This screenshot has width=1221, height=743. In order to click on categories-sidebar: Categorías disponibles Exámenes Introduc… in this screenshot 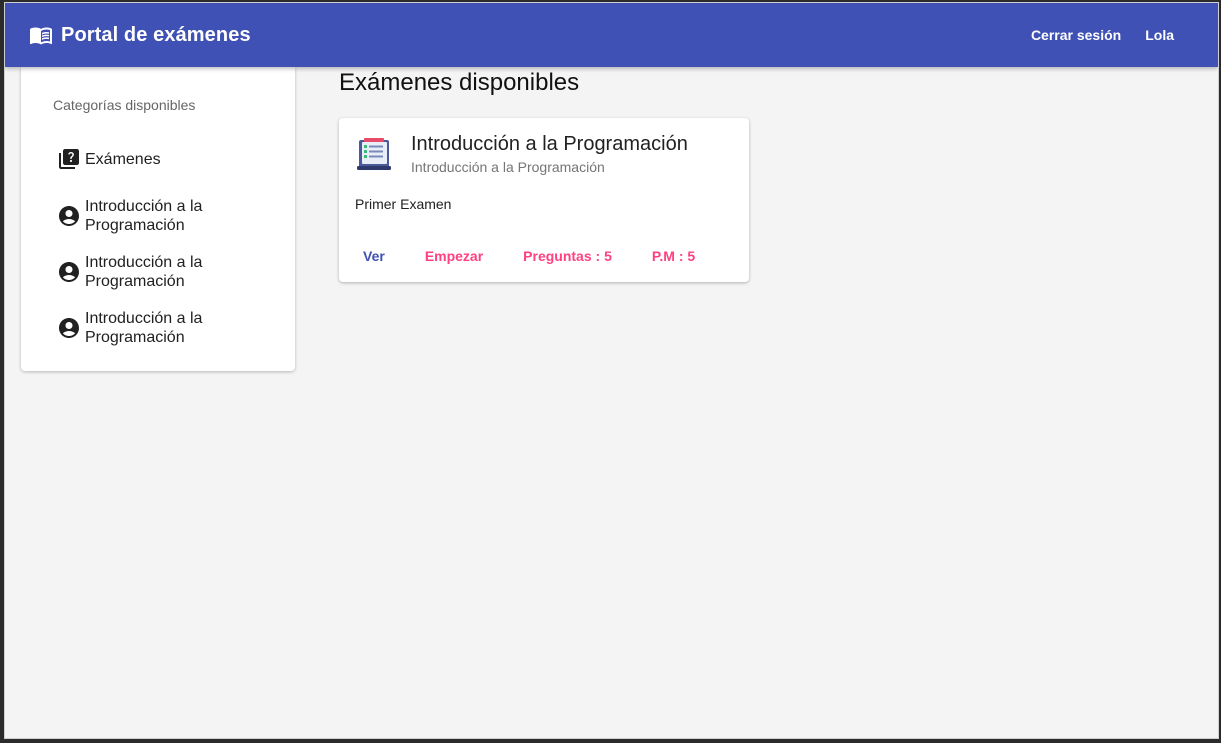, I will do `click(158, 219)`.